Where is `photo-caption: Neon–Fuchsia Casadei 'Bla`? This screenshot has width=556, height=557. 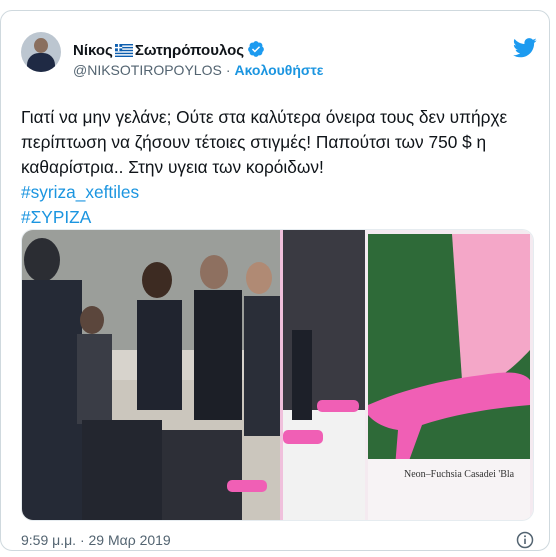
photo-caption: Neon–Fuchsia Casadei 'Bla is located at coordinates (459, 474).